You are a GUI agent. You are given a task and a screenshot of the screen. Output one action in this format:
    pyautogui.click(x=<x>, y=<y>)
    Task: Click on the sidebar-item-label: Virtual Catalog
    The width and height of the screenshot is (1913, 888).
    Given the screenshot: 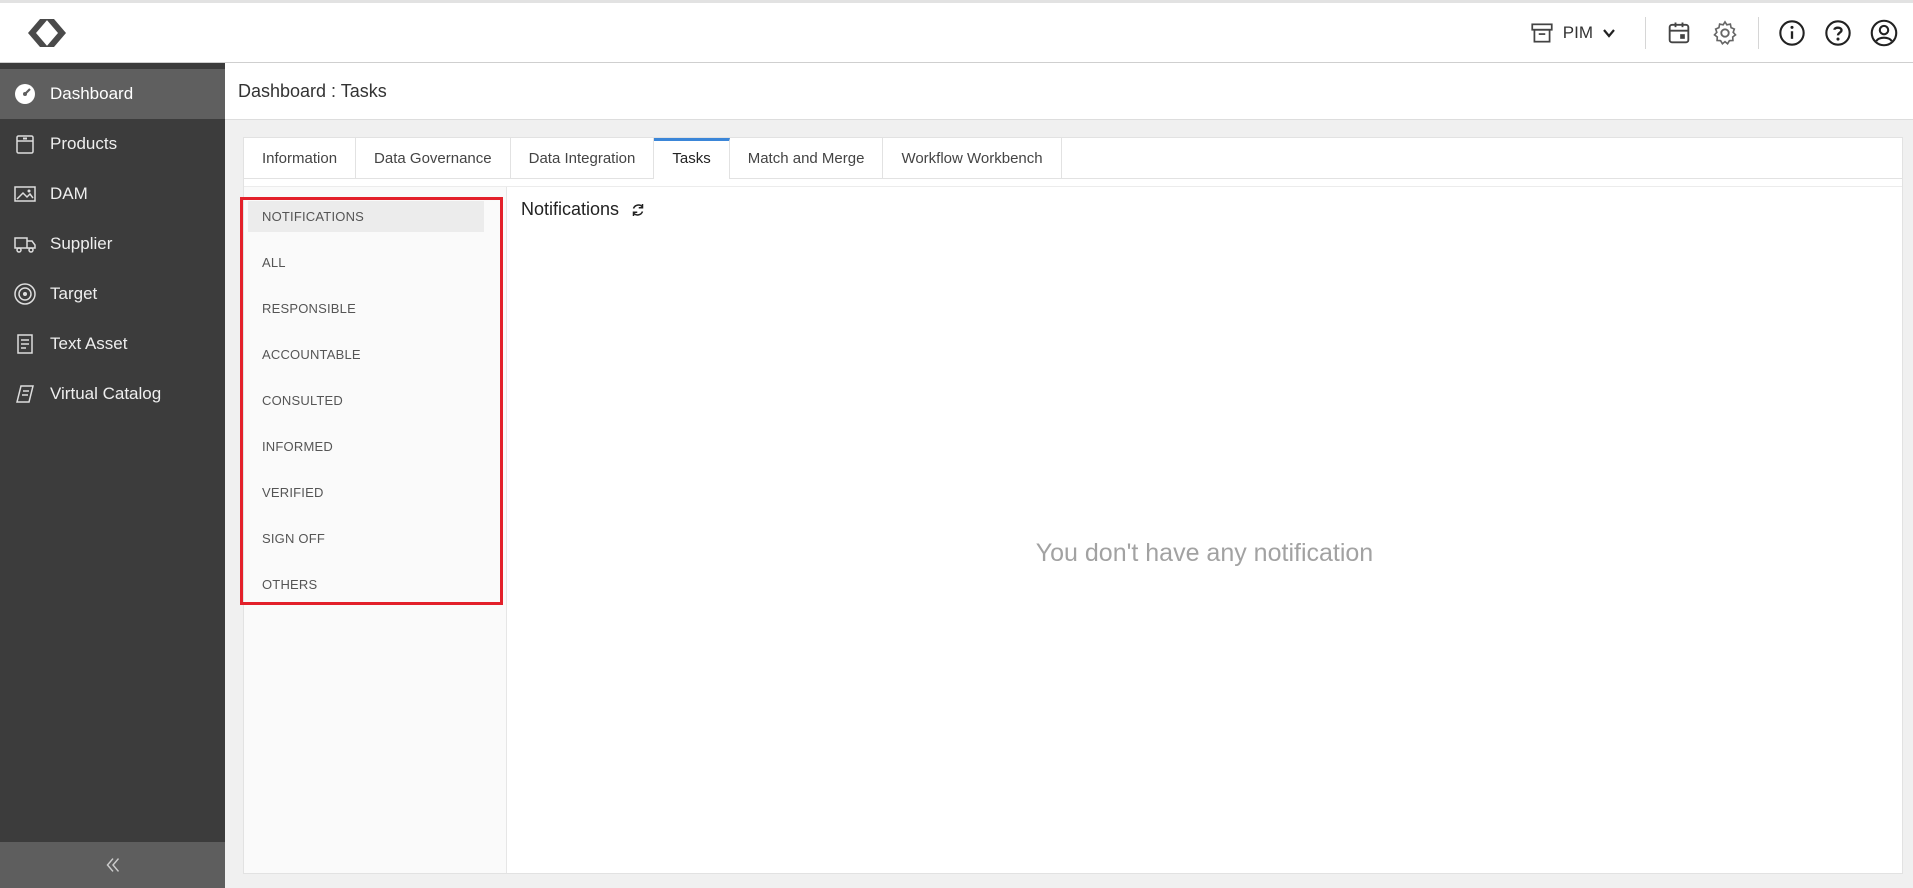 What is the action you would take?
    pyautogui.click(x=106, y=393)
    